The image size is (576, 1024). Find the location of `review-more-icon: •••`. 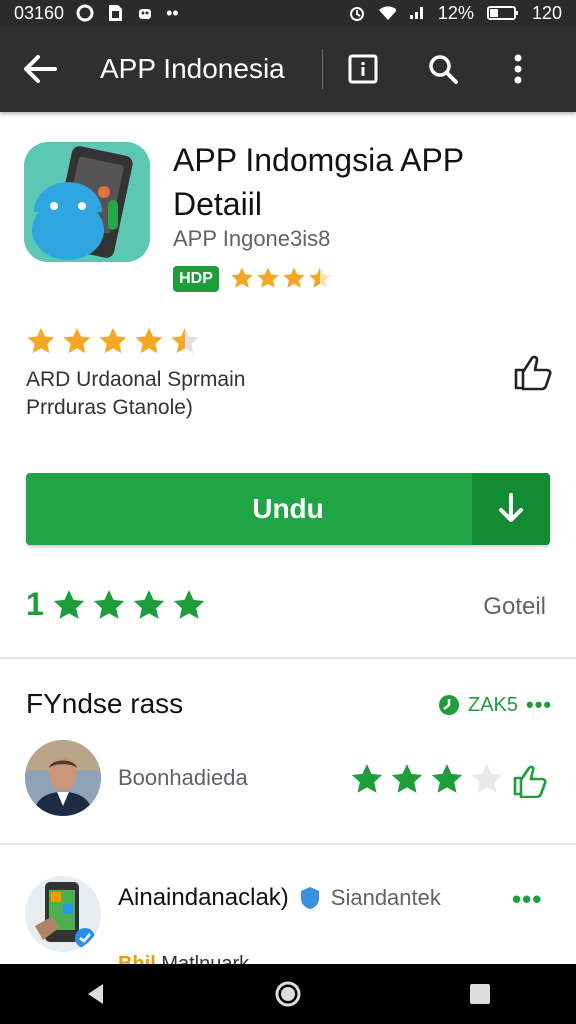

review-more-icon: ••• is located at coordinates (527, 899).